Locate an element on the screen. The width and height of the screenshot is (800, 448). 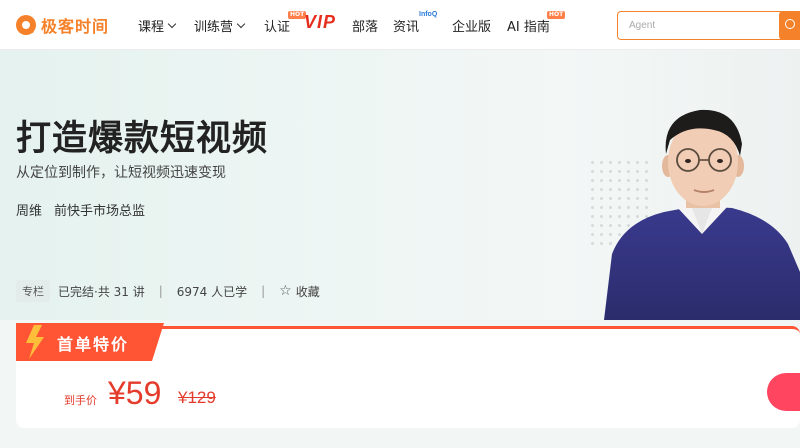
course-title: 打造爆款短视频 is located at coordinates (142, 139).